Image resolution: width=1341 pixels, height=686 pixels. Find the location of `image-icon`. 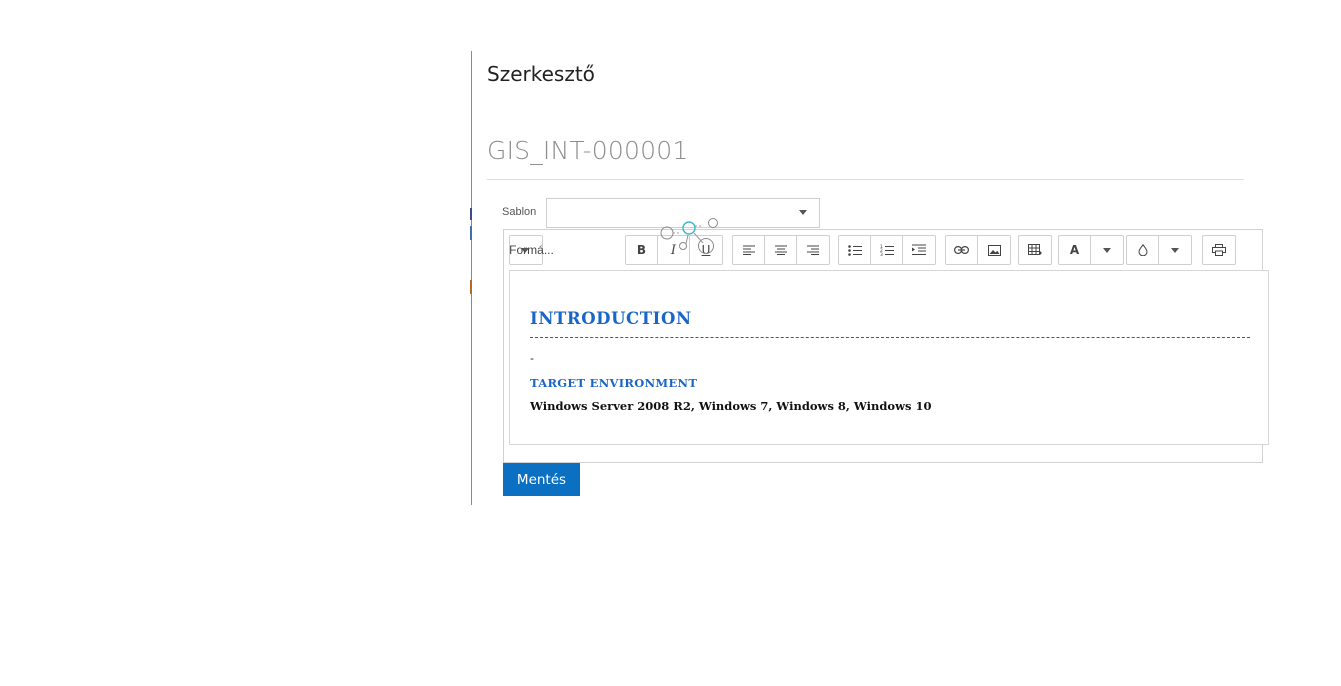

image-icon is located at coordinates (994, 250).